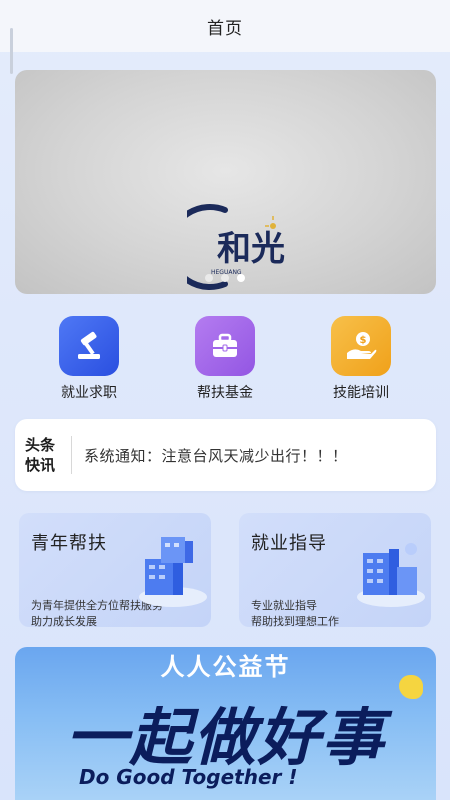  I want to click on card-youth-support: 青年帮扶 为青年提供全方位帮扶服务 助力成长发展, so click(115, 570).